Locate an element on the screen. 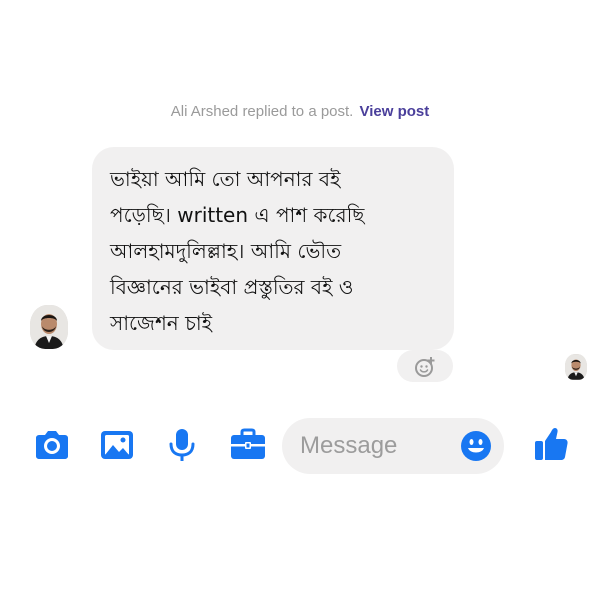 The image size is (600, 600). like-icon is located at coordinates (551, 444).